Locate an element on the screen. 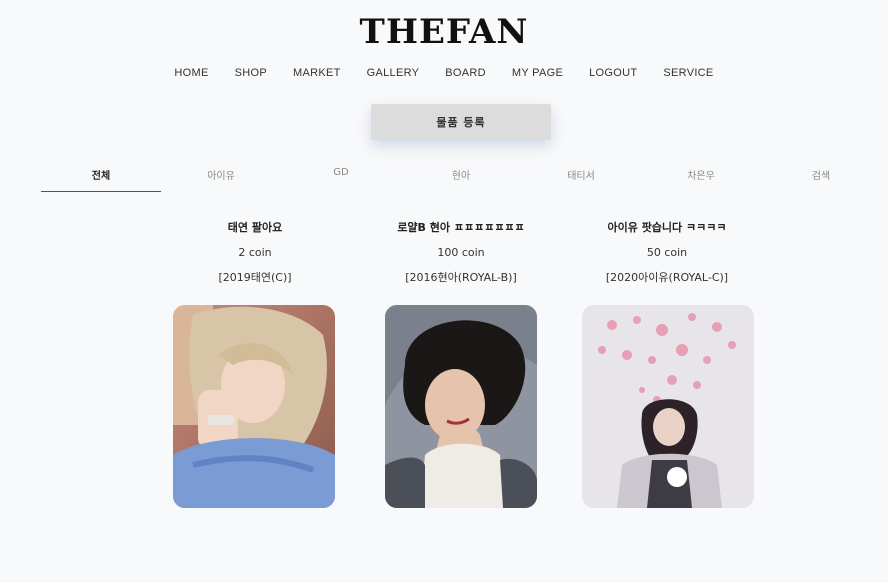 This screenshot has height=583, width=888. nav-service: SERVICE is located at coordinates (688, 73).